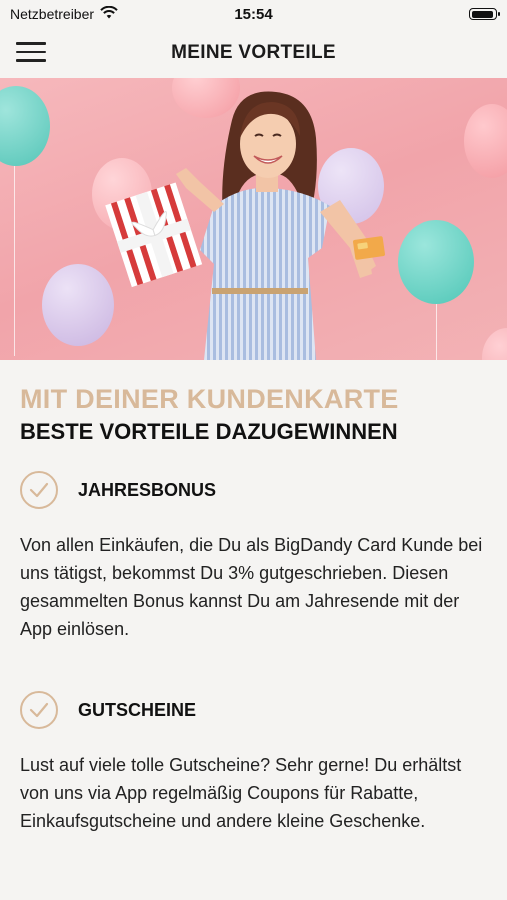  I want to click on wifi-icon, so click(109, 13).